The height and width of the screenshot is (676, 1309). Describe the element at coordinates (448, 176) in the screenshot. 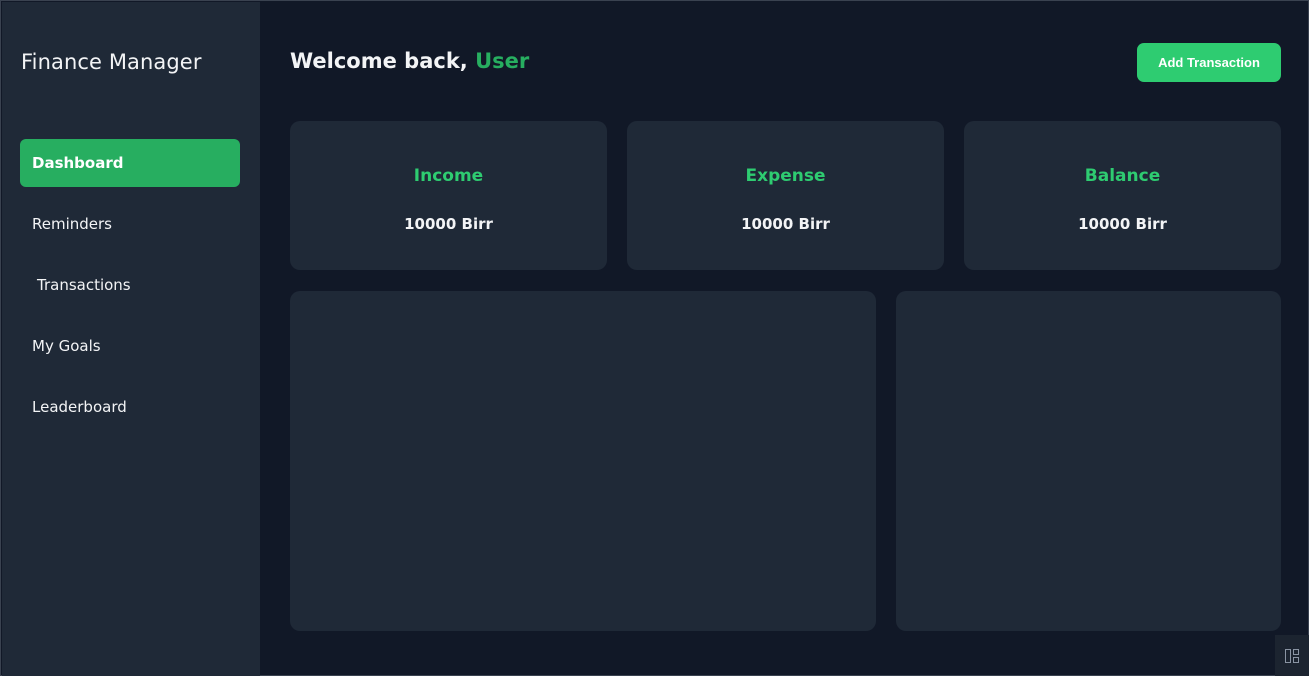

I see `income-label: Income` at that location.